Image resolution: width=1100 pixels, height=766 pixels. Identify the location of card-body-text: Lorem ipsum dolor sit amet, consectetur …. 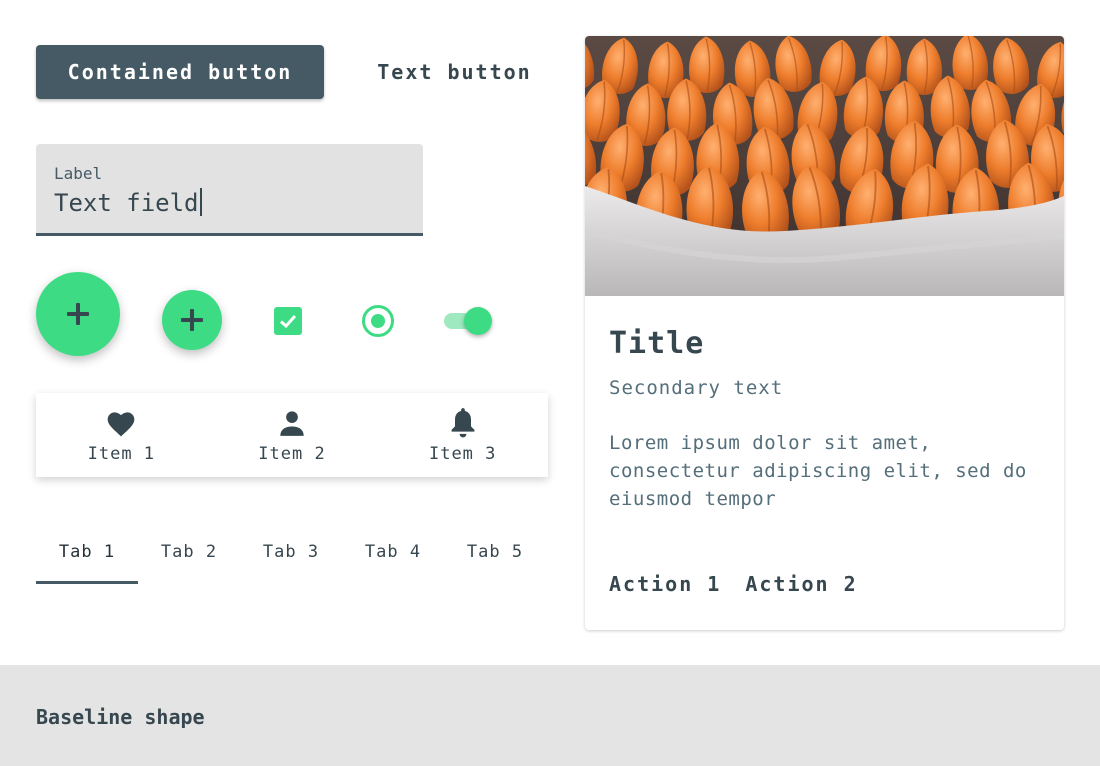
(818, 471).